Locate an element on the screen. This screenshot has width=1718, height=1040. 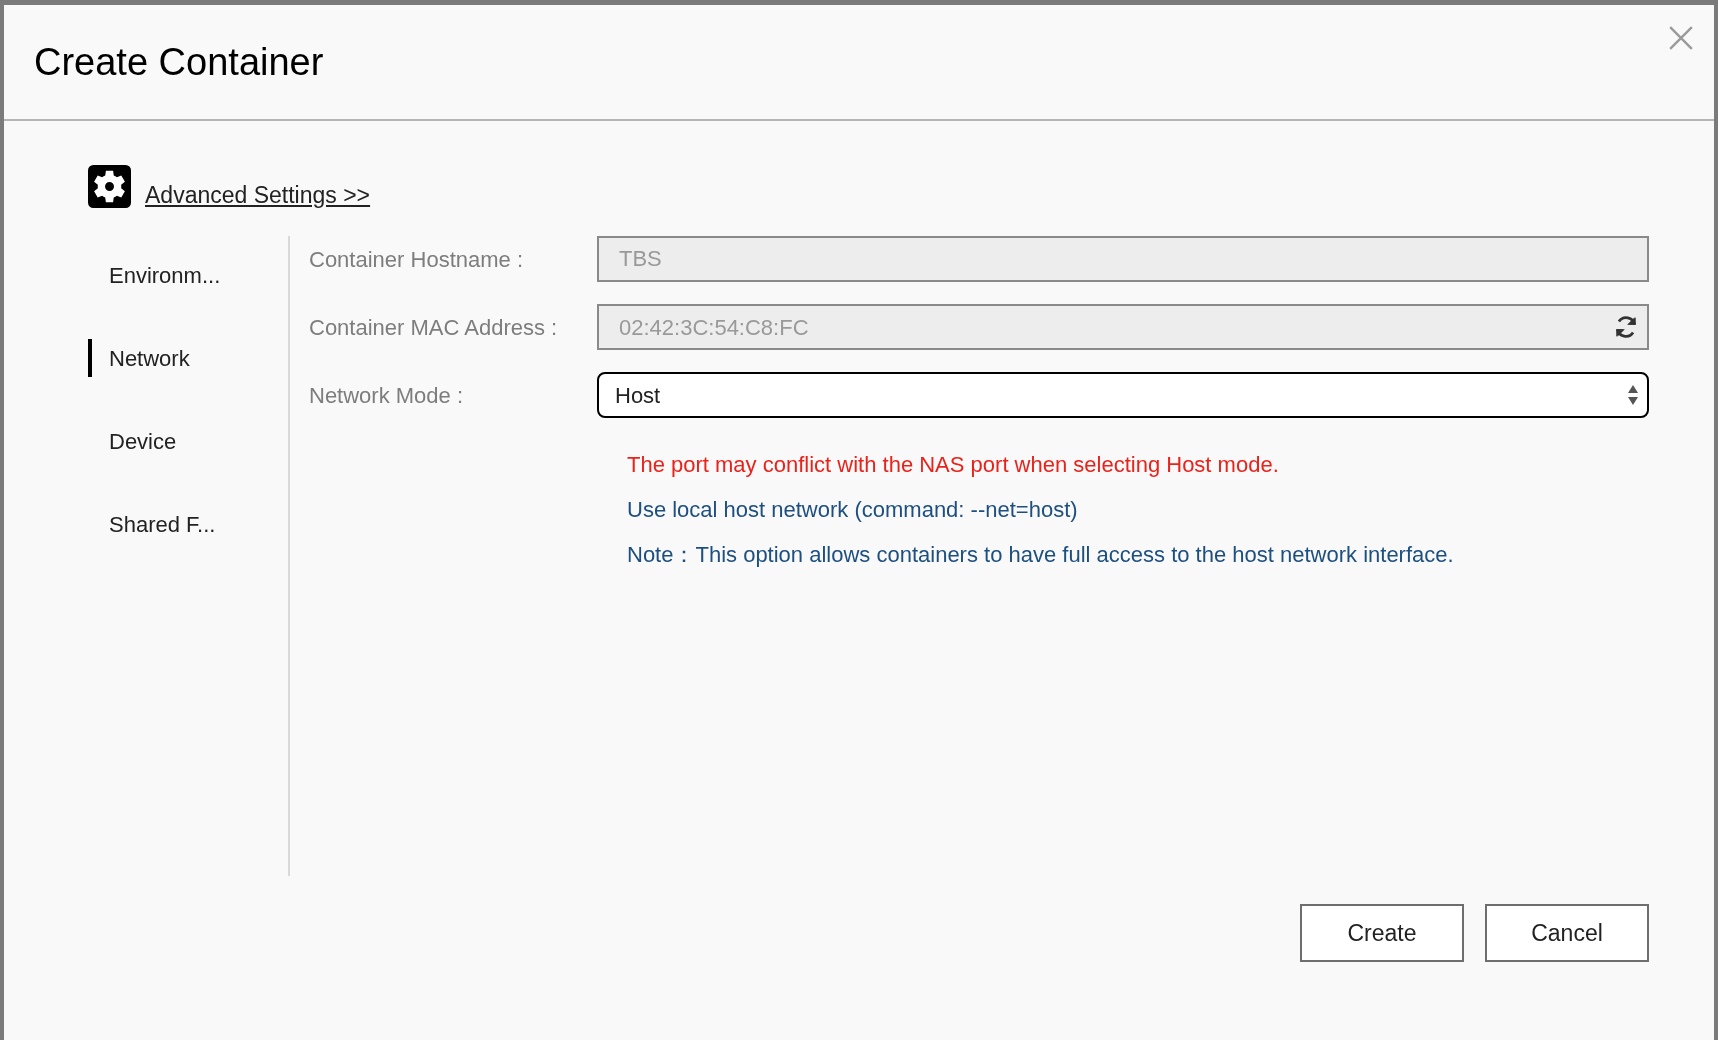
select-dropdown: Host is located at coordinates (1123, 395).